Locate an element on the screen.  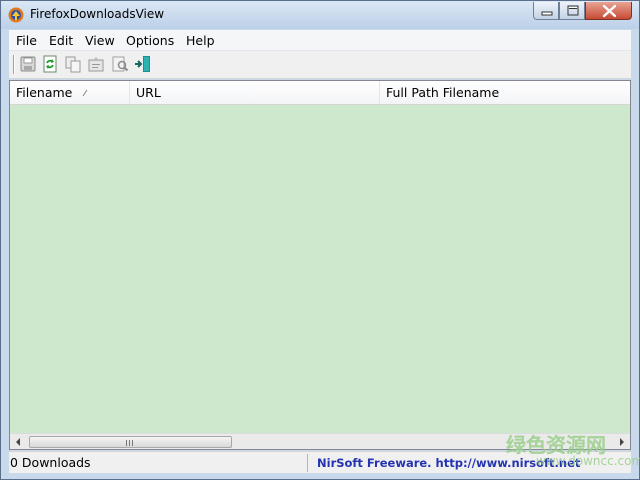
exit-icon is located at coordinates (143, 64).